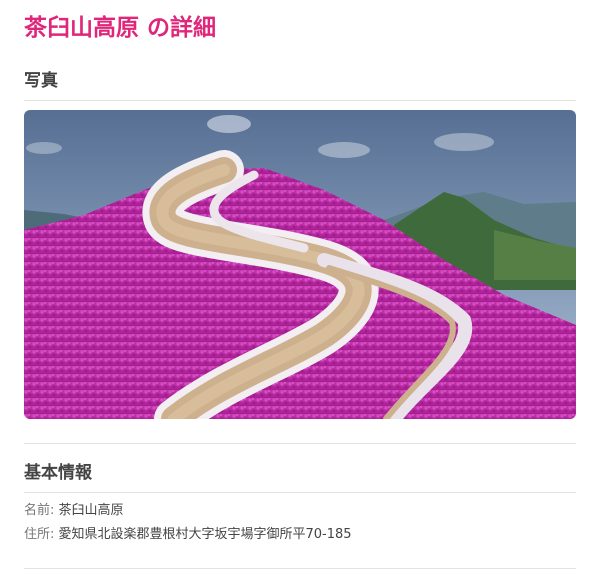 The image size is (599, 570). What do you see at coordinates (41, 81) in the screenshot?
I see `photo-section-heading: 写真` at bounding box center [41, 81].